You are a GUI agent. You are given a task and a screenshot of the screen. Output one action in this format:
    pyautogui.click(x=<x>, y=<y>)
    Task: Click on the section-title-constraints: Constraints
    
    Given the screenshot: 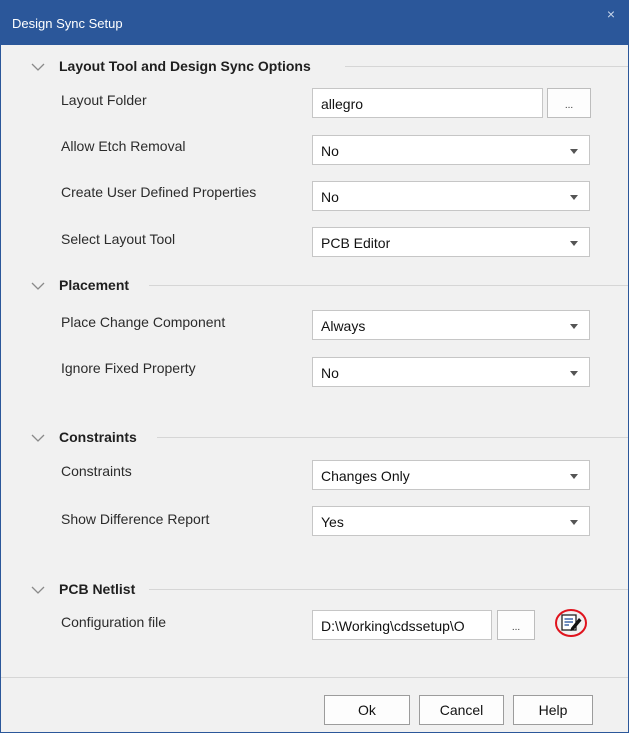 What is the action you would take?
    pyautogui.click(x=98, y=437)
    